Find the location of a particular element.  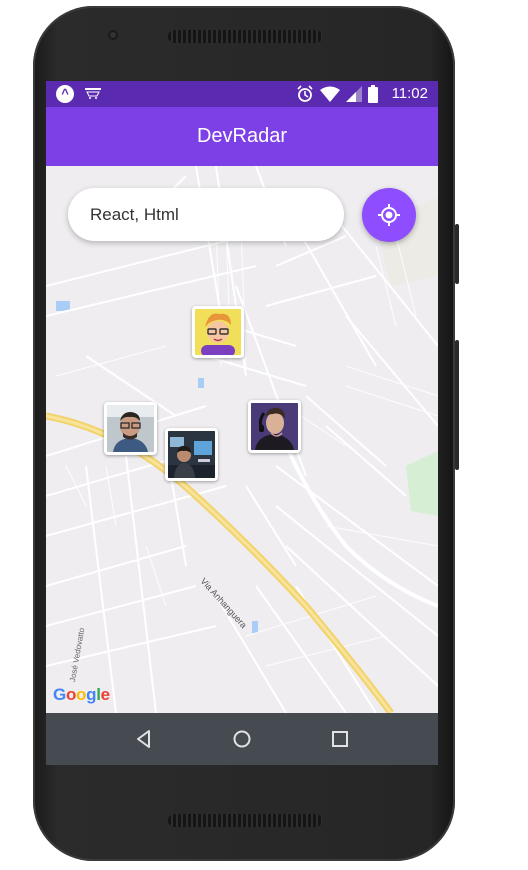

recents-square-icon is located at coordinates (340, 739).